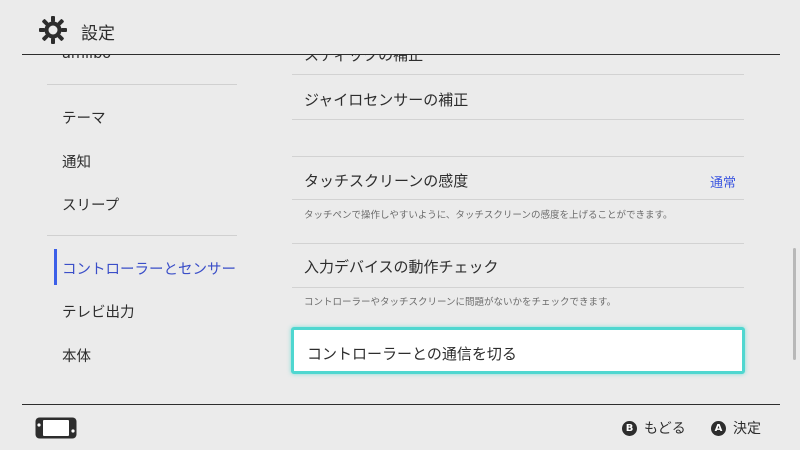 The height and width of the screenshot is (450, 800). What do you see at coordinates (90, 204) in the screenshot?
I see `sidebar-item-sleep: スリープ` at bounding box center [90, 204].